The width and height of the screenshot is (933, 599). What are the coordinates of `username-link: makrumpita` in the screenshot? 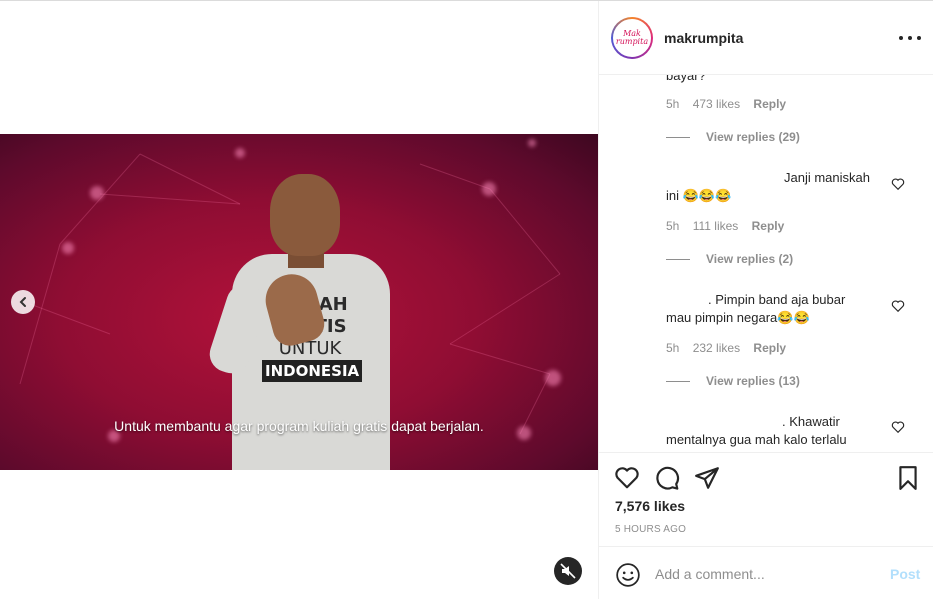 It's located at (703, 38).